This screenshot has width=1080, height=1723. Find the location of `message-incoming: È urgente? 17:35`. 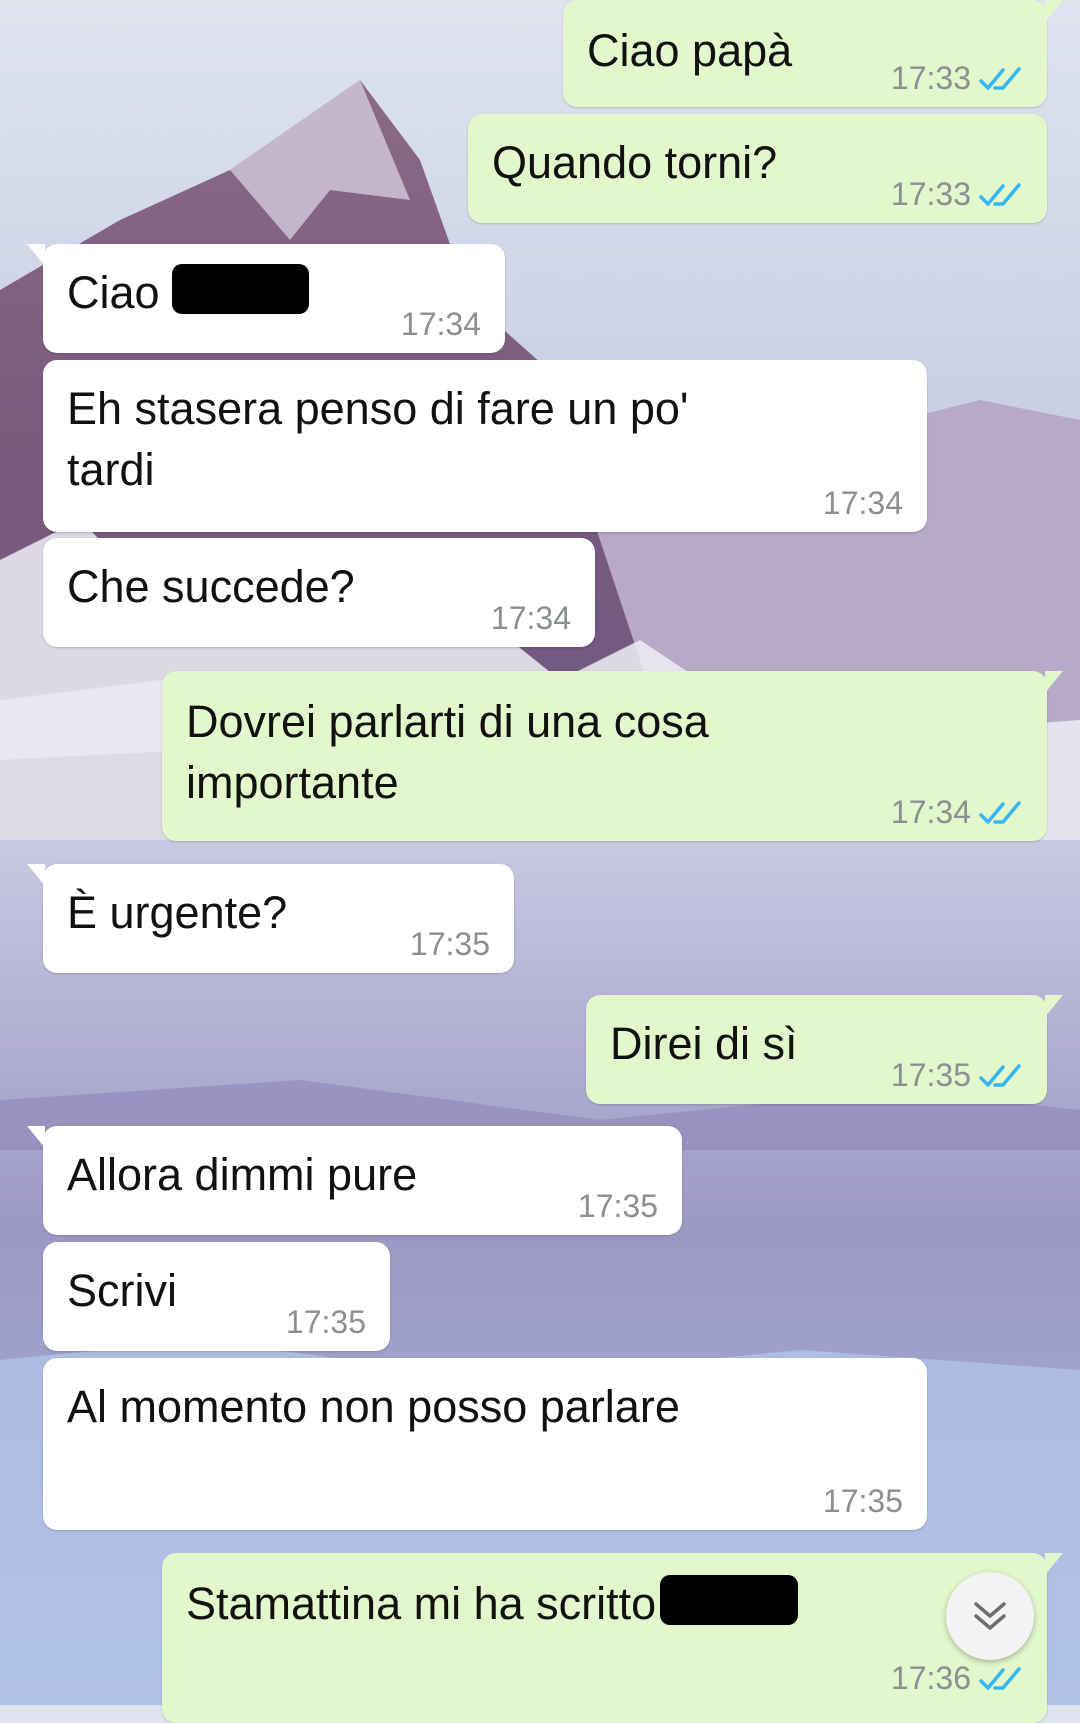

message-incoming: È urgente? 17:35 is located at coordinates (270, 918).